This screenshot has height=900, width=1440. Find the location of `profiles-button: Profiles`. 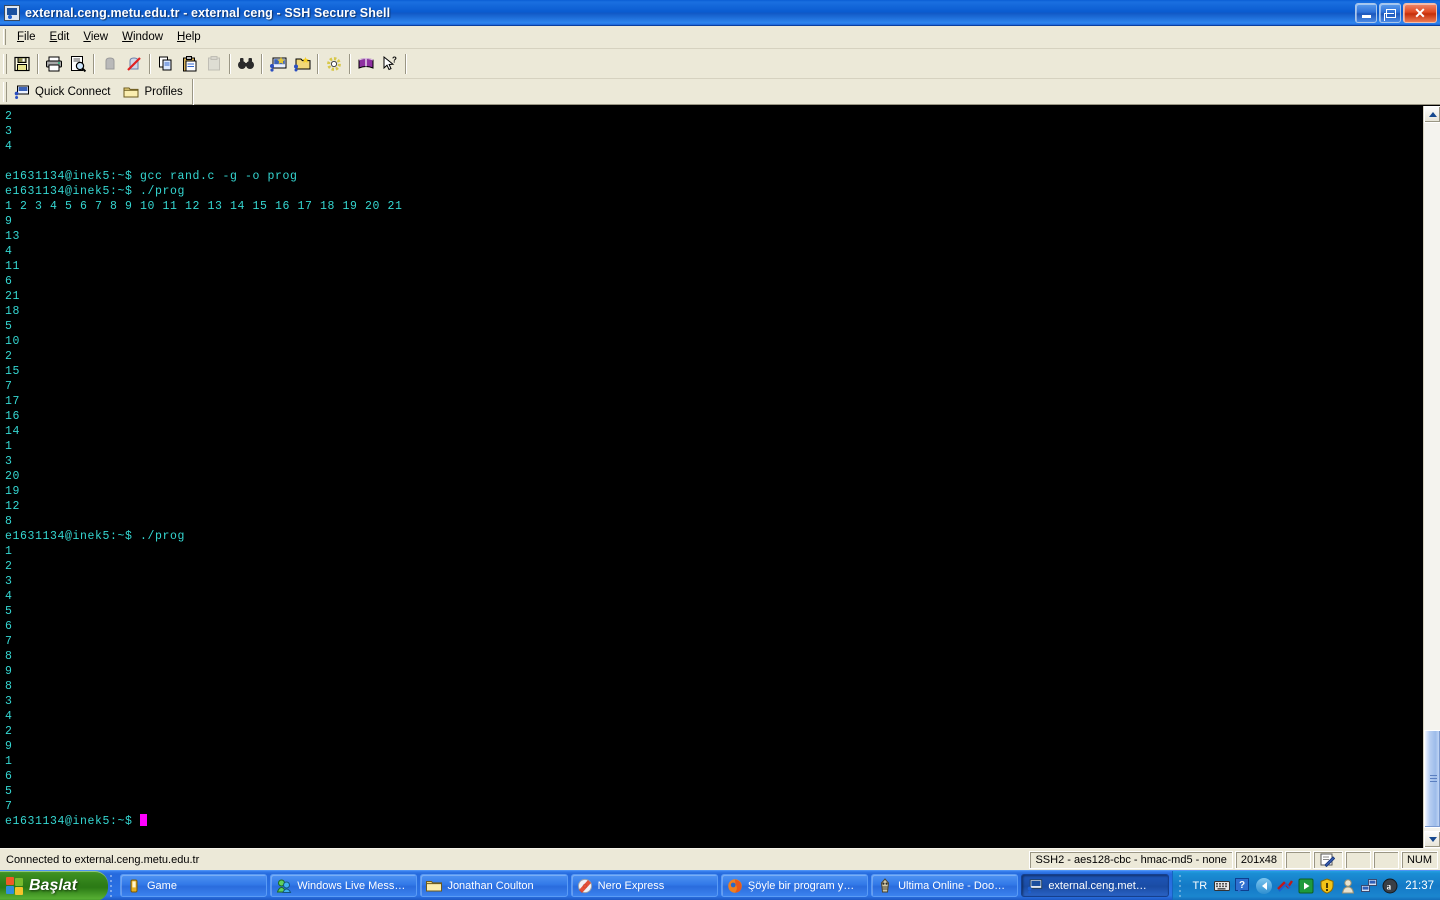

profiles-button: Profiles is located at coordinates (155, 92).